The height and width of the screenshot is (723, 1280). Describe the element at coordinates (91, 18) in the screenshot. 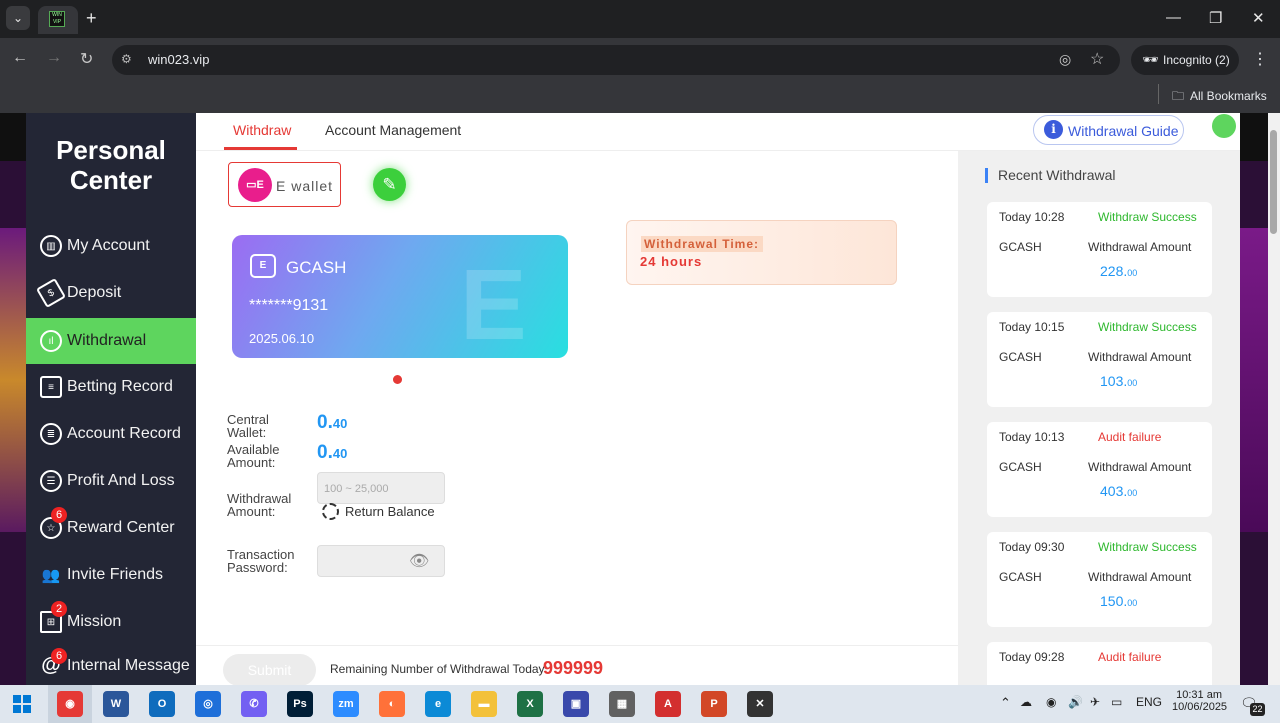

I see `new-tab-plus-icon: +` at that location.